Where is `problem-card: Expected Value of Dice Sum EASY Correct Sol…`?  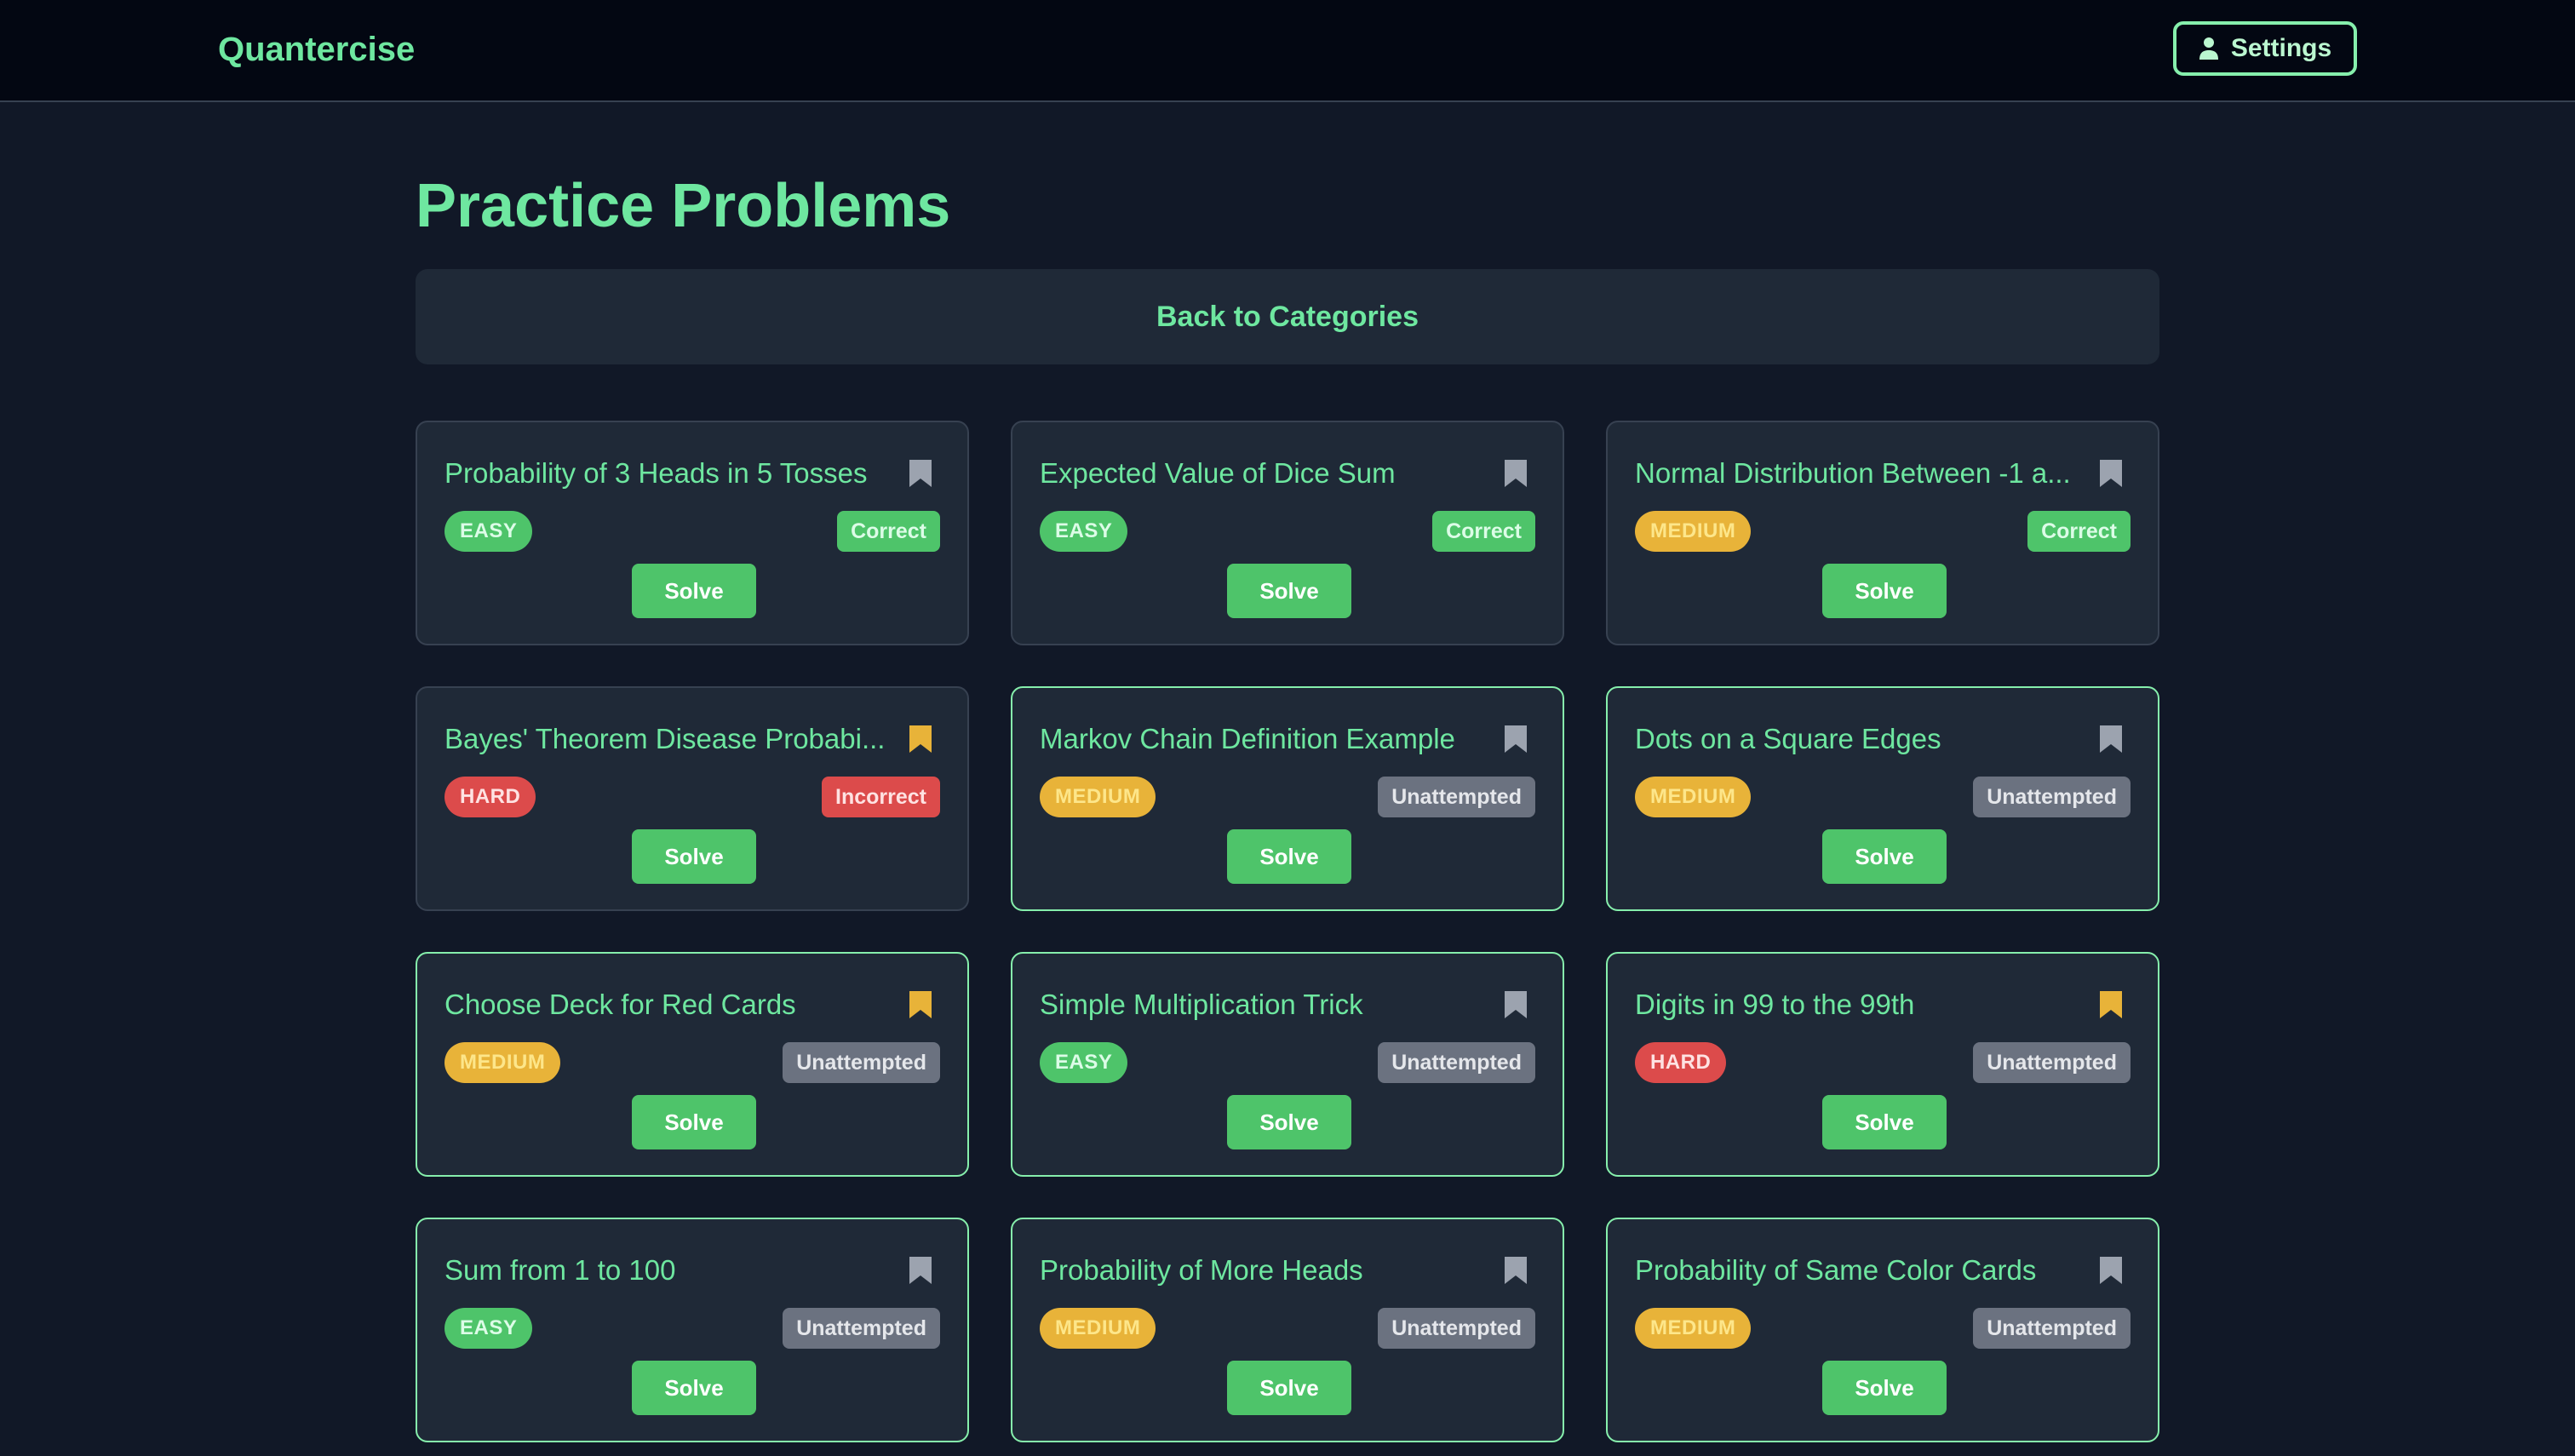 problem-card: Expected Value of Dice Sum EASY Correct Sol… is located at coordinates (1287, 533).